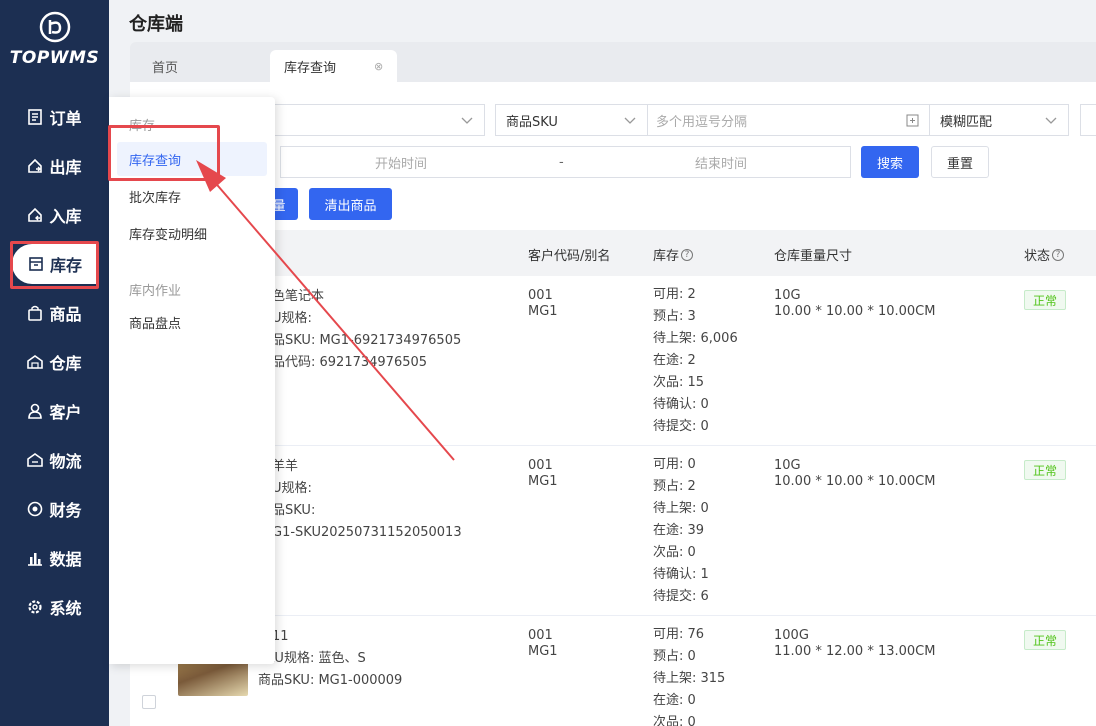  I want to click on date-range-input: 开始时间 - 结束时间, so click(565, 162).